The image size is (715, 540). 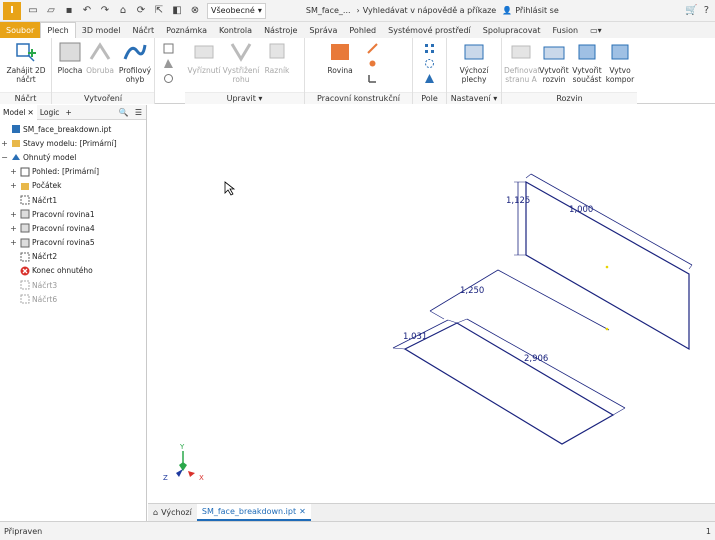 What do you see at coordinates (26, 62) in the screenshot?
I see `start-2d-sketch-button: Zahájit 2D náčrt` at bounding box center [26, 62].